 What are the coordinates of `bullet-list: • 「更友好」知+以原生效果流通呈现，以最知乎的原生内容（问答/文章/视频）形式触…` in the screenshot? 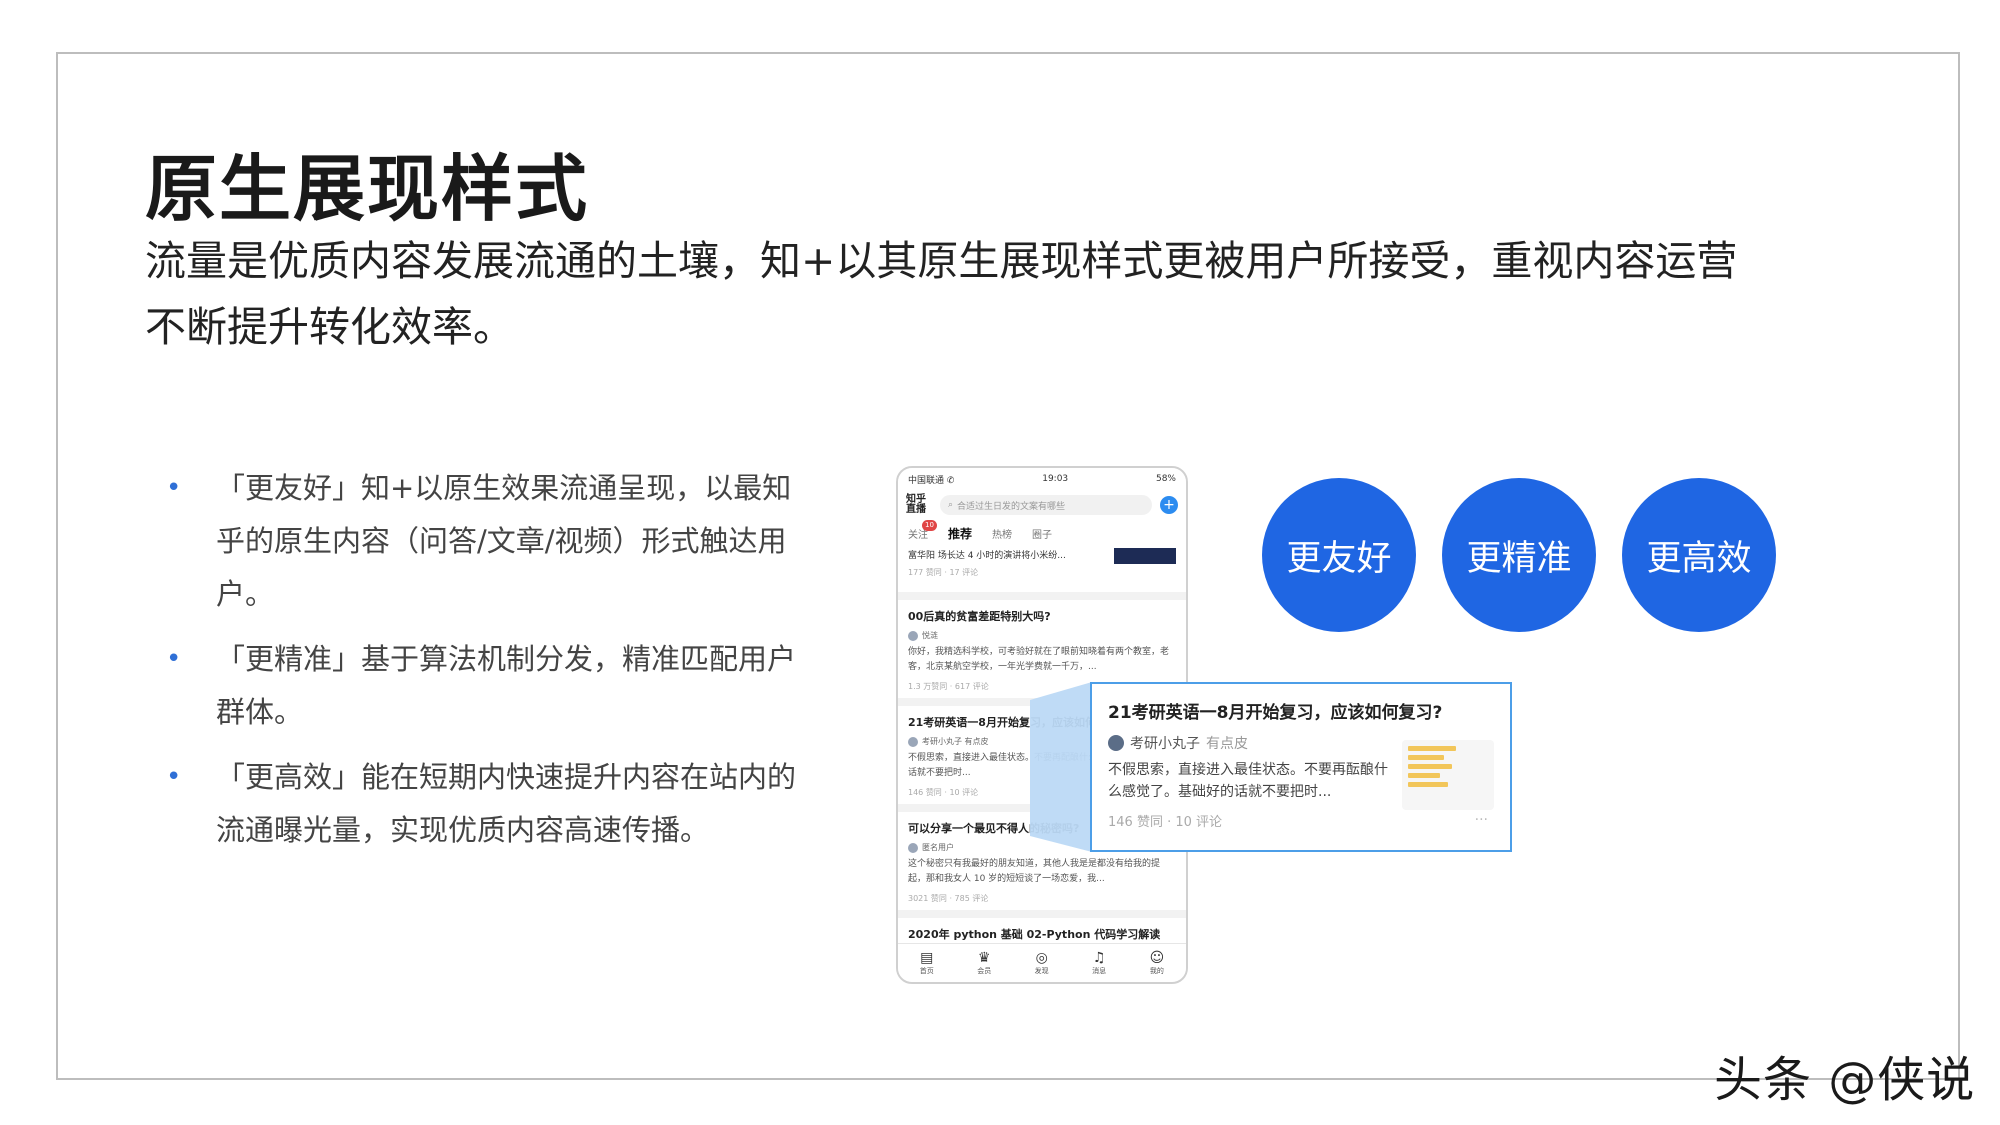 It's located at (490, 665).